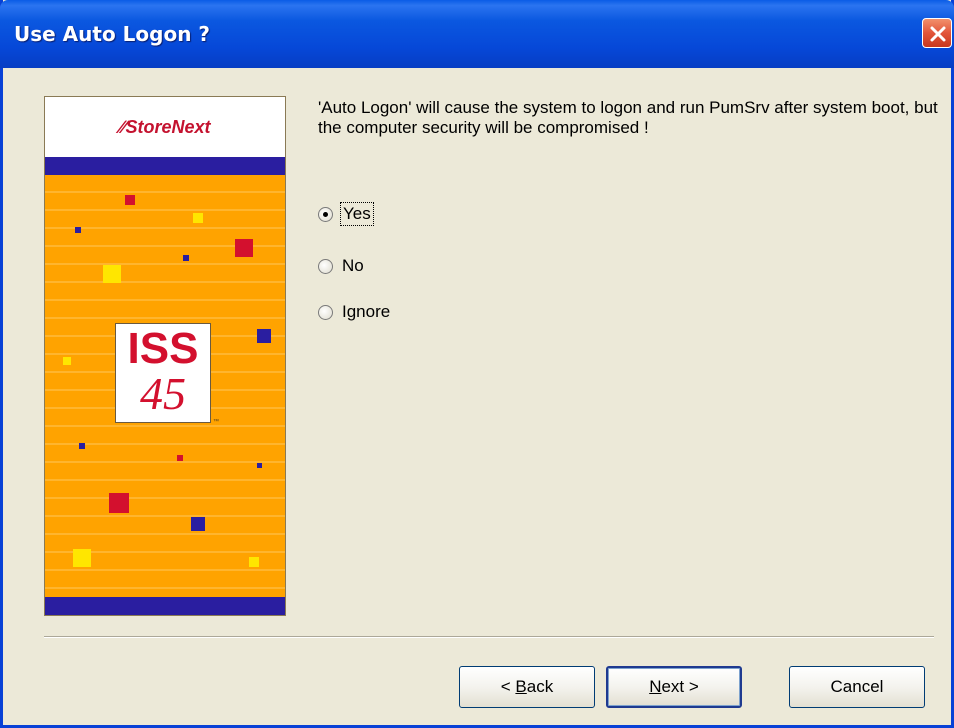 This screenshot has width=954, height=728. I want to click on window-title: Use Auto Logon ?, so click(112, 34).